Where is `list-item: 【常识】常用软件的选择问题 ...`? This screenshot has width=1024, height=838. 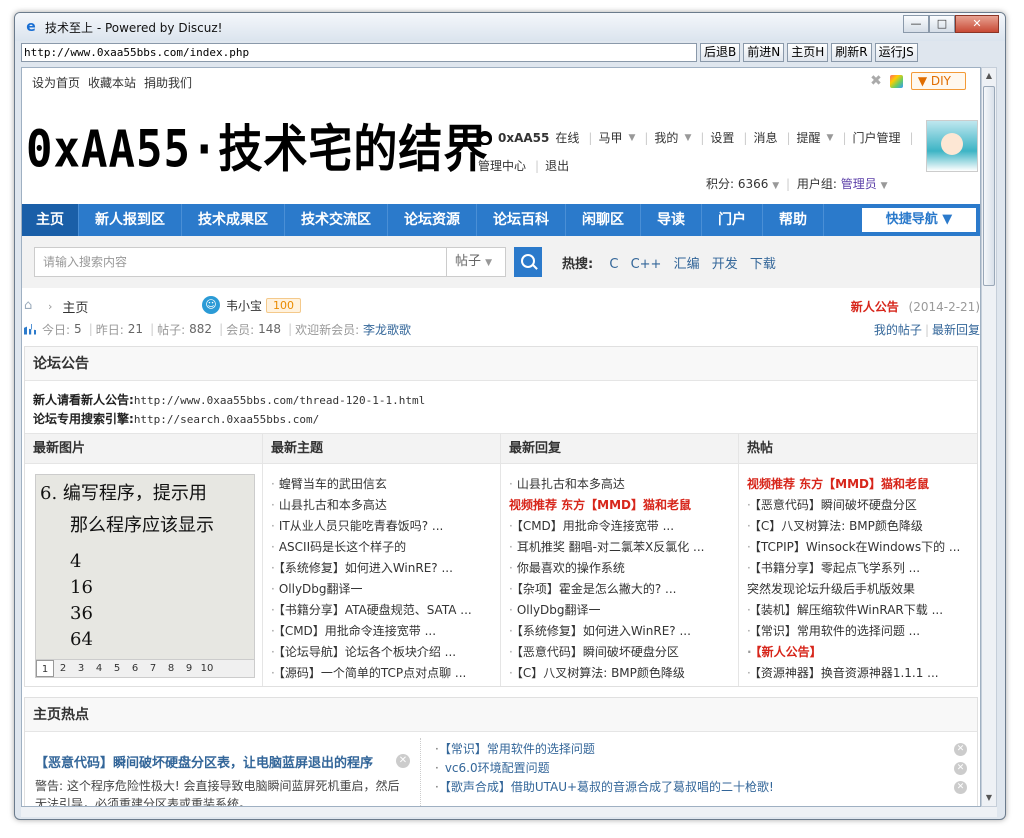
list-item: 【常识】常用软件的选择问题 ... is located at coordinates (862, 631).